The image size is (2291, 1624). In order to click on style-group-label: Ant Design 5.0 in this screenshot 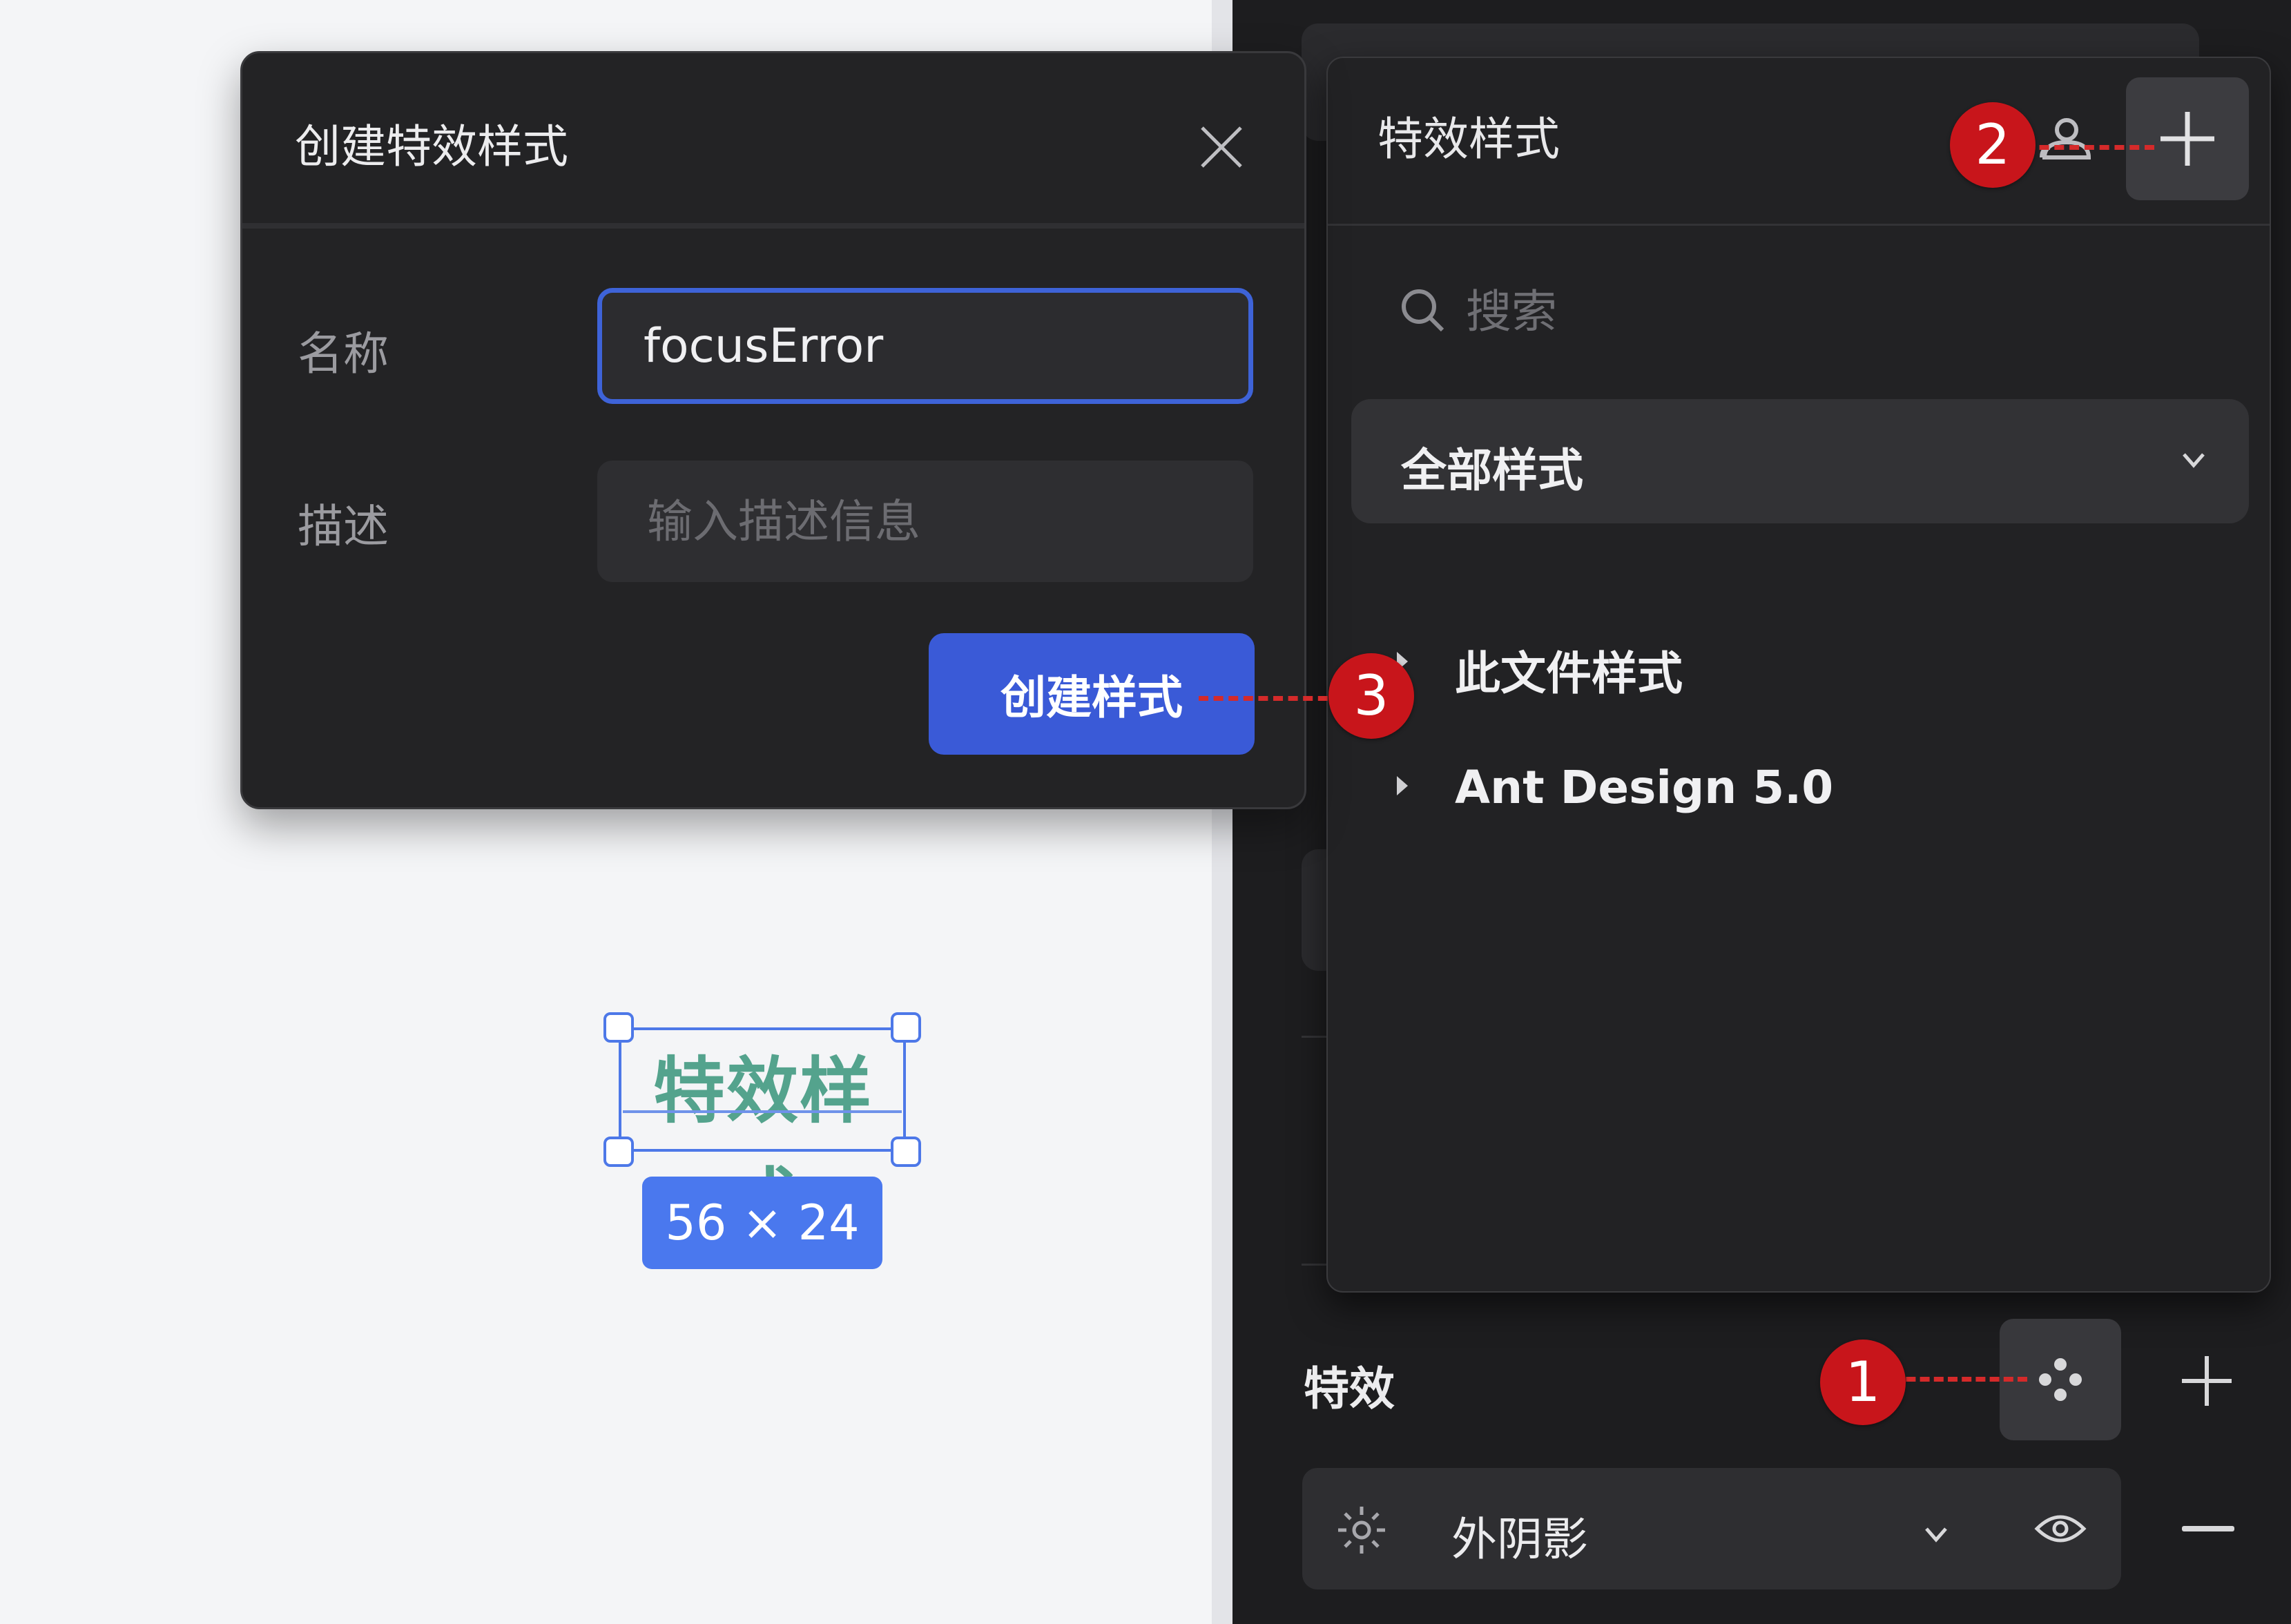, I will do `click(1644, 788)`.